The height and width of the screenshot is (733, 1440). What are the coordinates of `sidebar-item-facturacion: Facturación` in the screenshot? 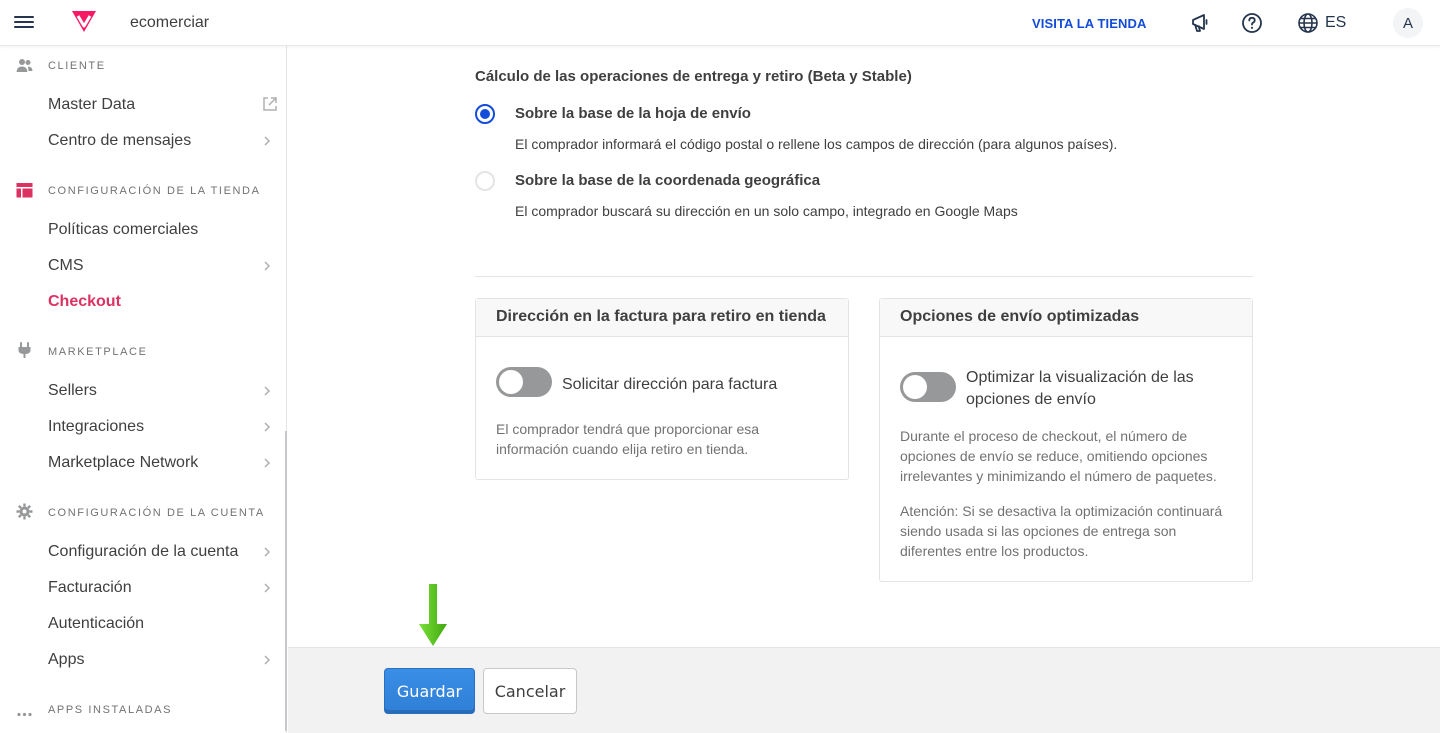 It's located at (164, 589).